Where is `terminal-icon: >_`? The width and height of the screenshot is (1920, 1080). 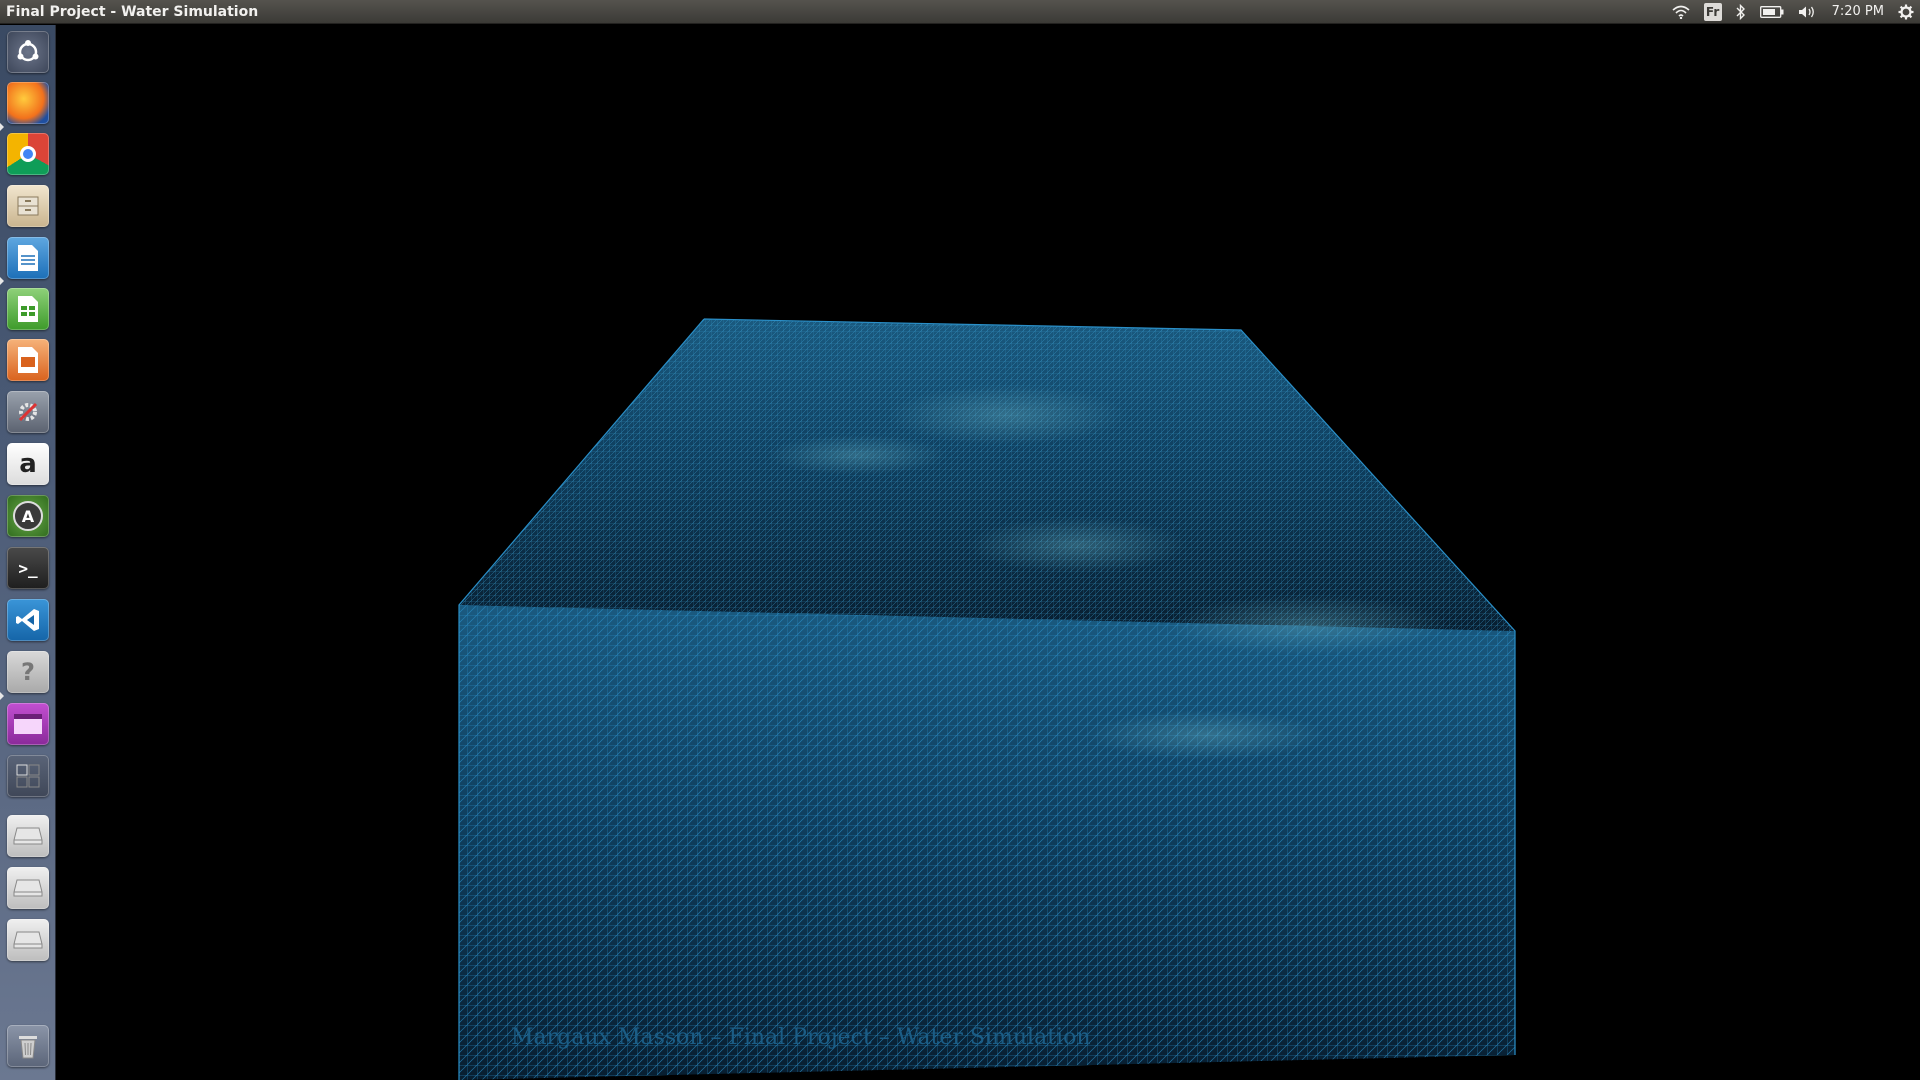 terminal-icon: >_ is located at coordinates (28, 568).